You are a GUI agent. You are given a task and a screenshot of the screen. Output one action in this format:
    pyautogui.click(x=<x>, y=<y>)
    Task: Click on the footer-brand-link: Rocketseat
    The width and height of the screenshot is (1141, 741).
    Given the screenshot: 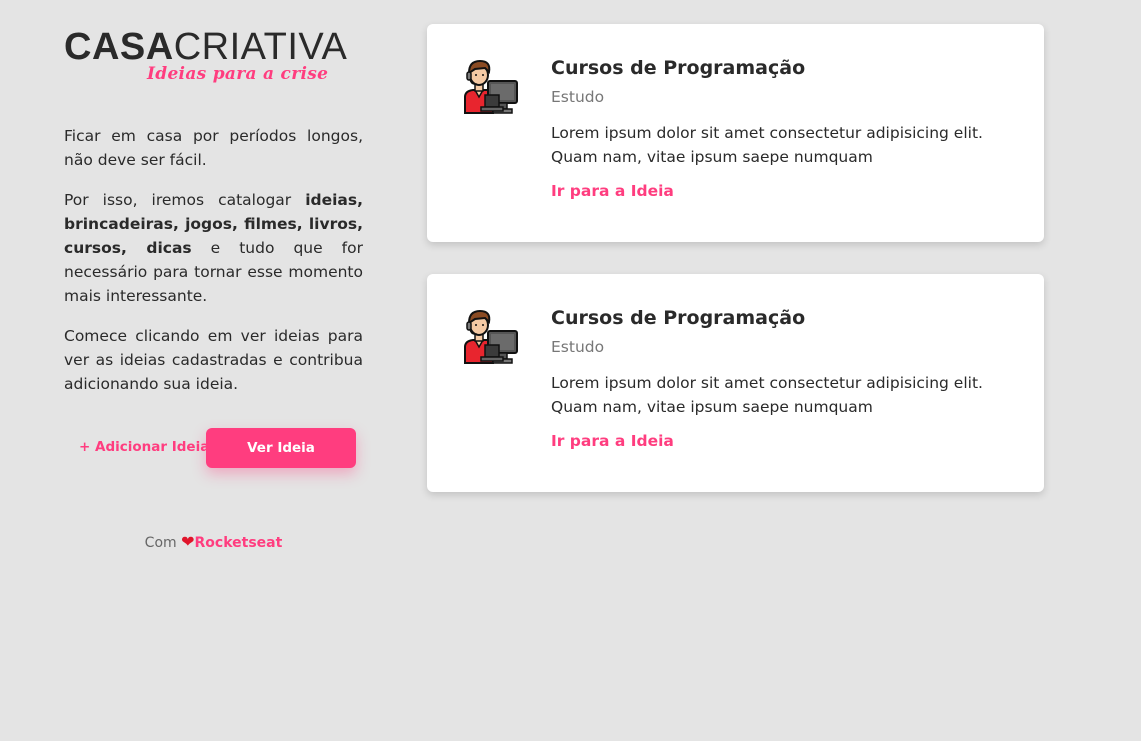 What is the action you would take?
    pyautogui.click(x=239, y=543)
    